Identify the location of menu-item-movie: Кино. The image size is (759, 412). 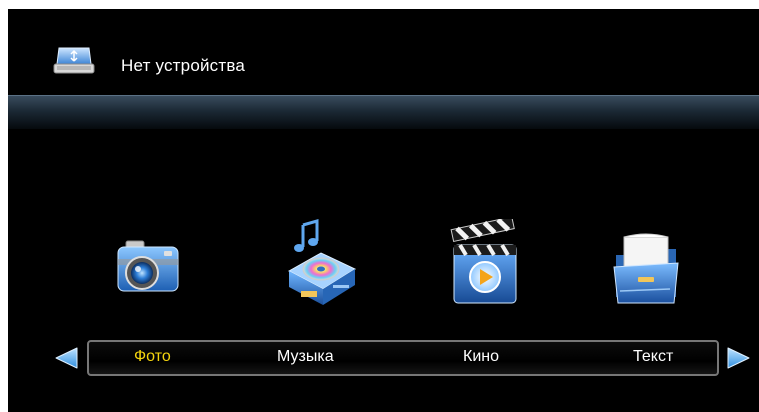
(481, 357).